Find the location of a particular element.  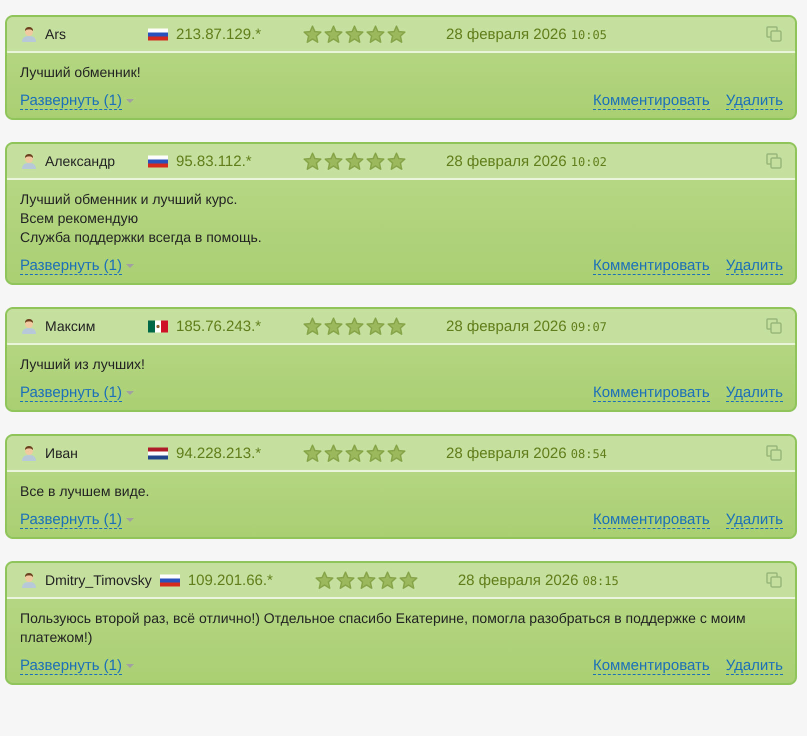

review-text: Лучший из лучших! is located at coordinates (83, 364).